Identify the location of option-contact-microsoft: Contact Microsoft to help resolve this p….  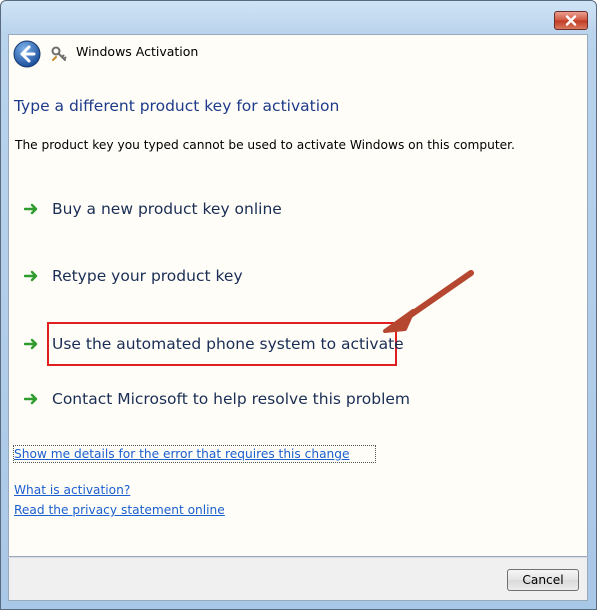
(217, 399).